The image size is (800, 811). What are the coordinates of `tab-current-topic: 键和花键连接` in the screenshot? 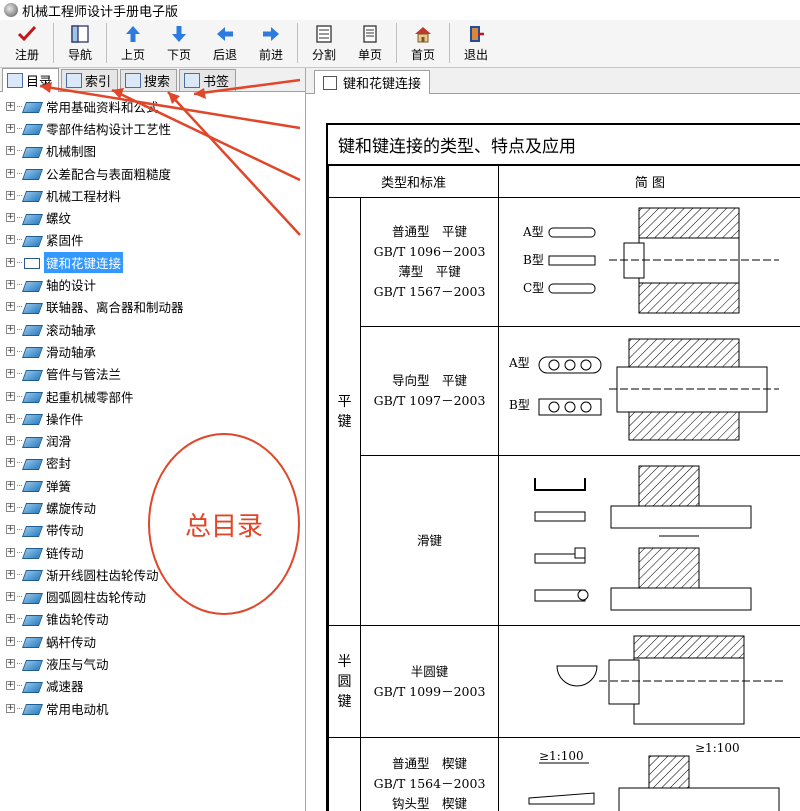 It's located at (372, 82).